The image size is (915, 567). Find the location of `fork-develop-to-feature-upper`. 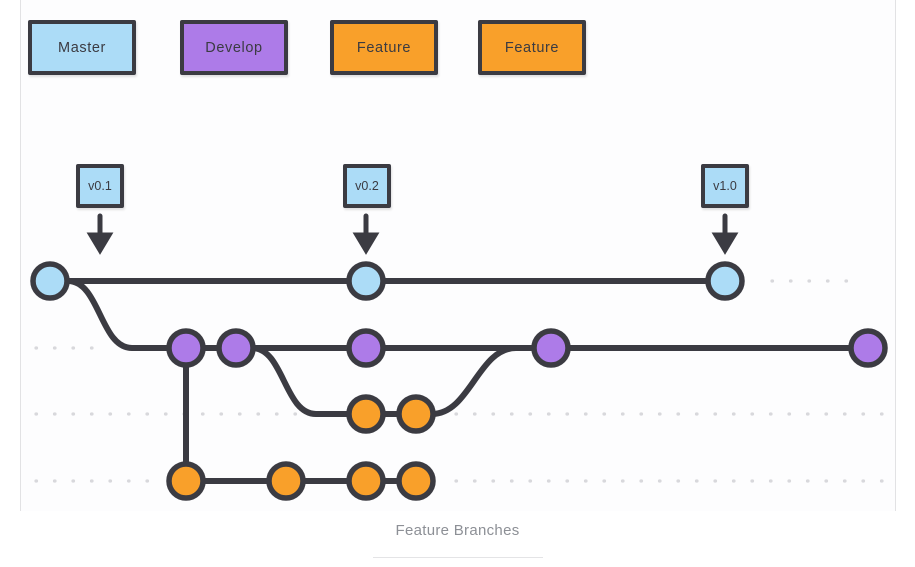

fork-develop-to-feature-upper is located at coordinates (309, 381).